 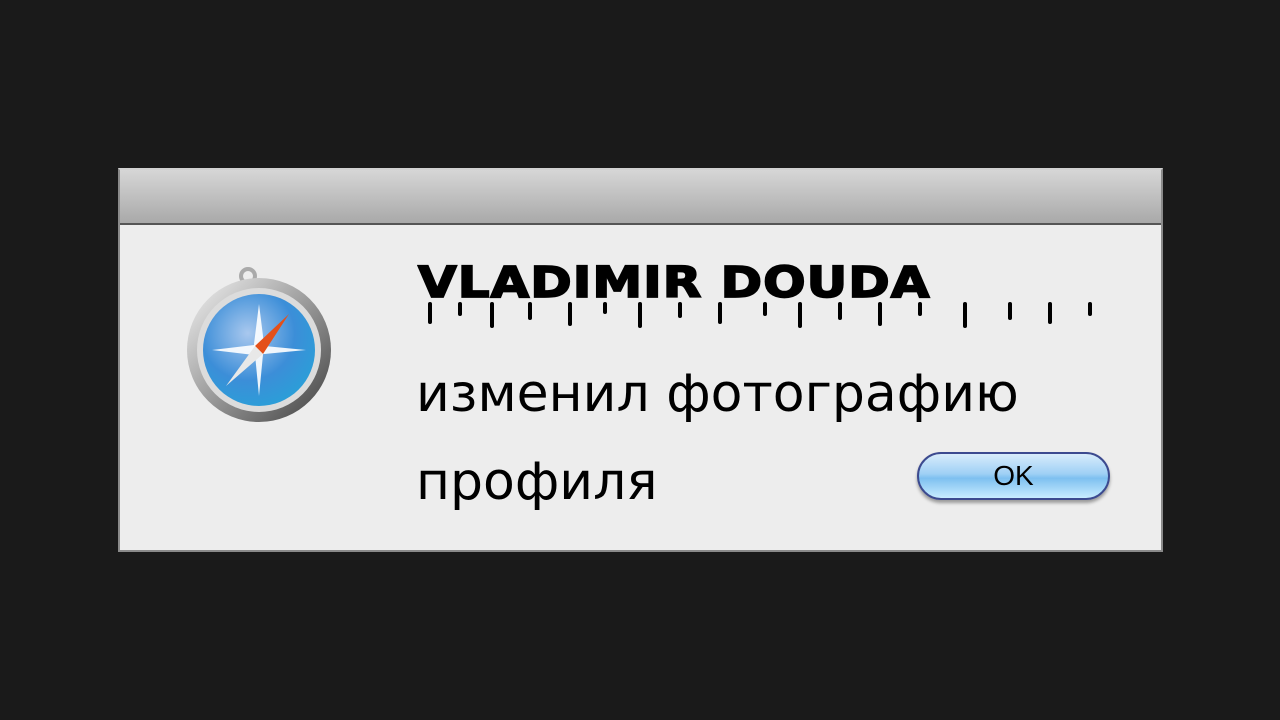 What do you see at coordinates (640, 197) in the screenshot?
I see `title-bar` at bounding box center [640, 197].